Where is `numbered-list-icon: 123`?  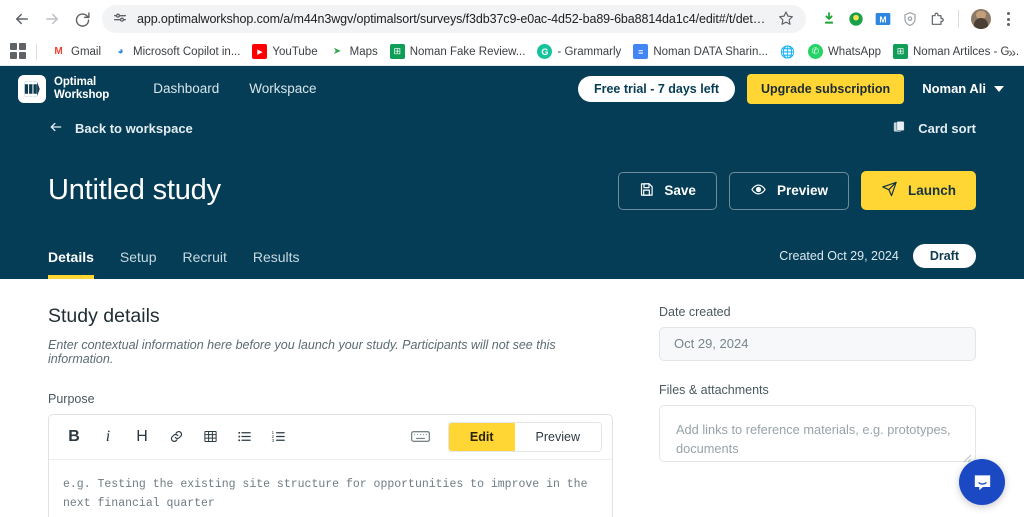
numbered-list-icon: 123 is located at coordinates (278, 437).